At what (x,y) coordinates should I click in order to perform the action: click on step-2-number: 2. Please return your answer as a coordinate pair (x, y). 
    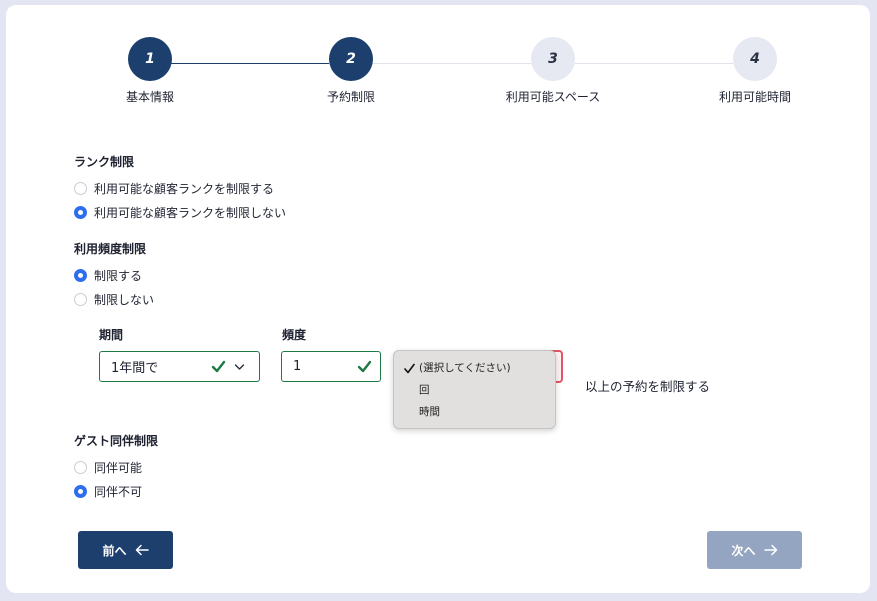
    Looking at the image, I should click on (351, 59).